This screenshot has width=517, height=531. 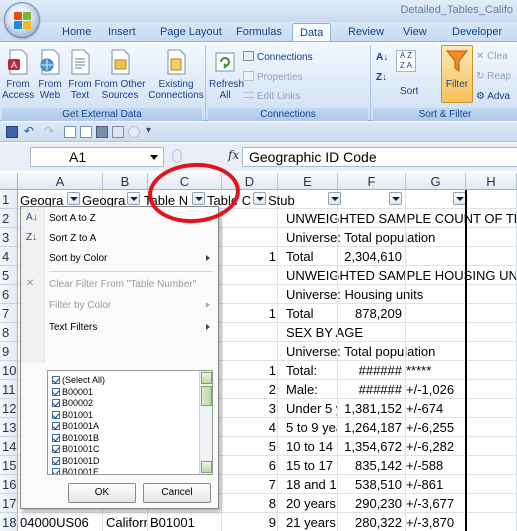 What do you see at coordinates (102, 132) in the screenshot?
I see `print-icon` at bounding box center [102, 132].